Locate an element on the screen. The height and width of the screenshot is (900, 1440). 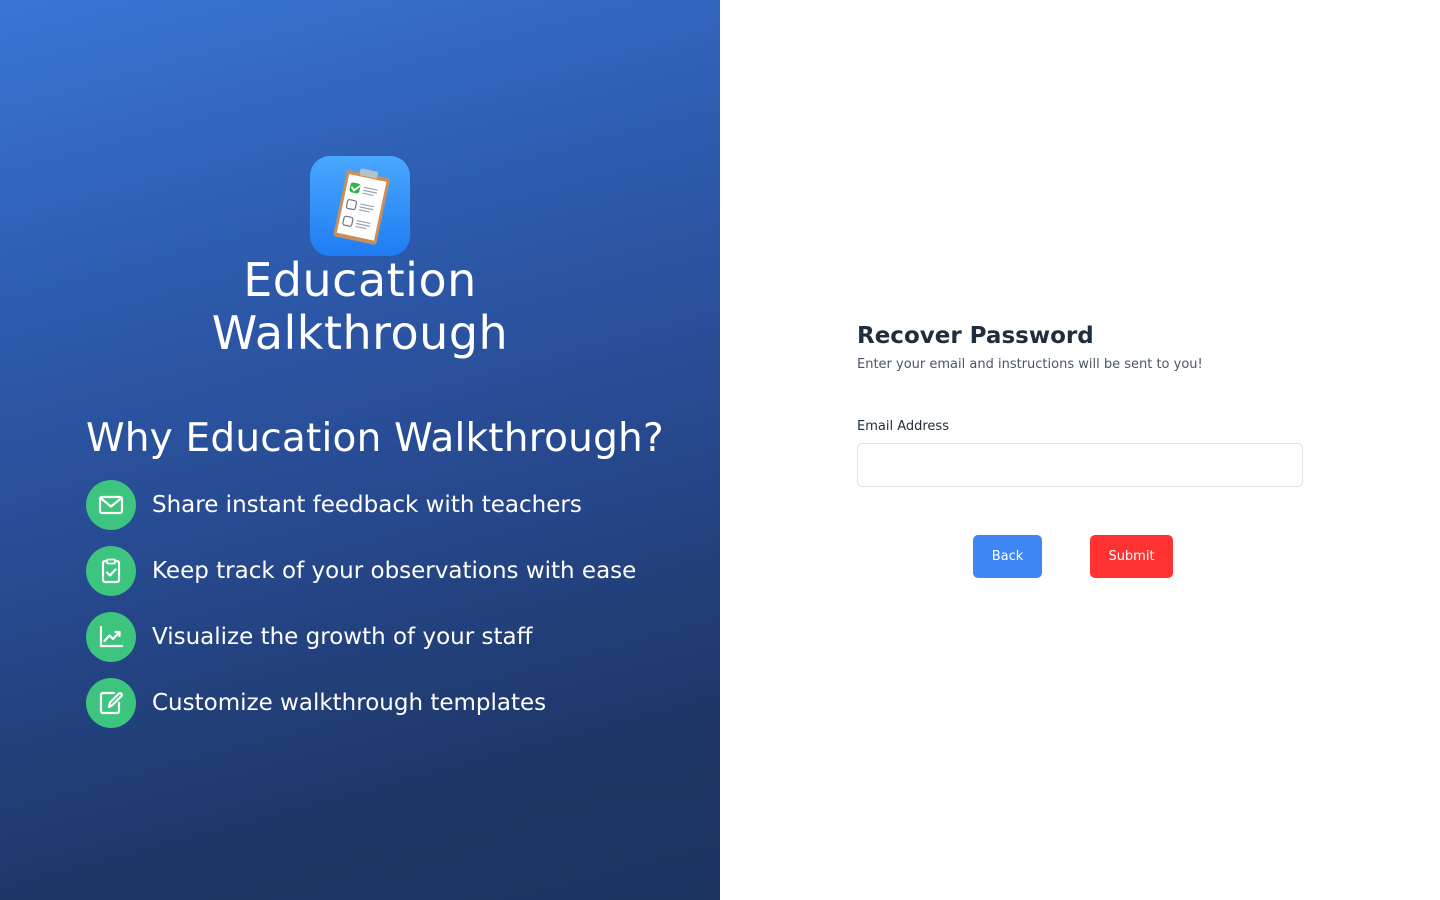
feature-text: Share instant feedback with teachers is located at coordinates (367, 505).